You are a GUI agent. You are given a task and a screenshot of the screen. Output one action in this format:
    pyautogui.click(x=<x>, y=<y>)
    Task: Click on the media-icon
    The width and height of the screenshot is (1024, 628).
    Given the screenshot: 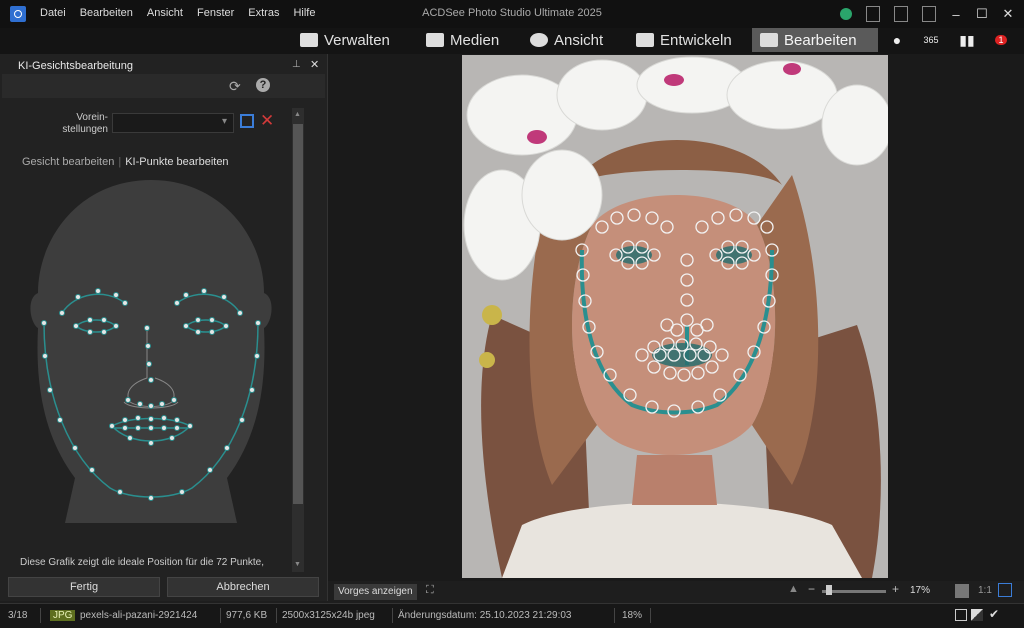 What is the action you would take?
    pyautogui.click(x=435, y=40)
    